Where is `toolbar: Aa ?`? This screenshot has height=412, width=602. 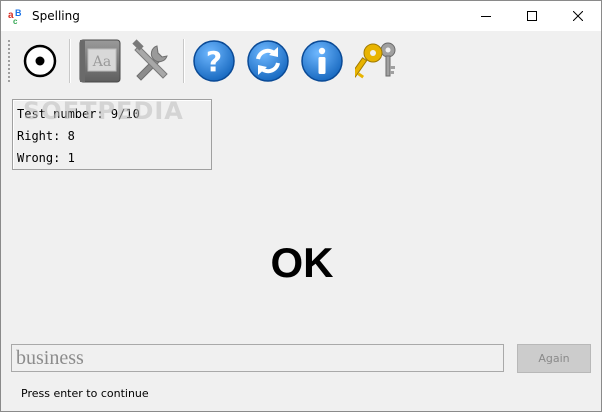 toolbar: Aa ? is located at coordinates (301, 60).